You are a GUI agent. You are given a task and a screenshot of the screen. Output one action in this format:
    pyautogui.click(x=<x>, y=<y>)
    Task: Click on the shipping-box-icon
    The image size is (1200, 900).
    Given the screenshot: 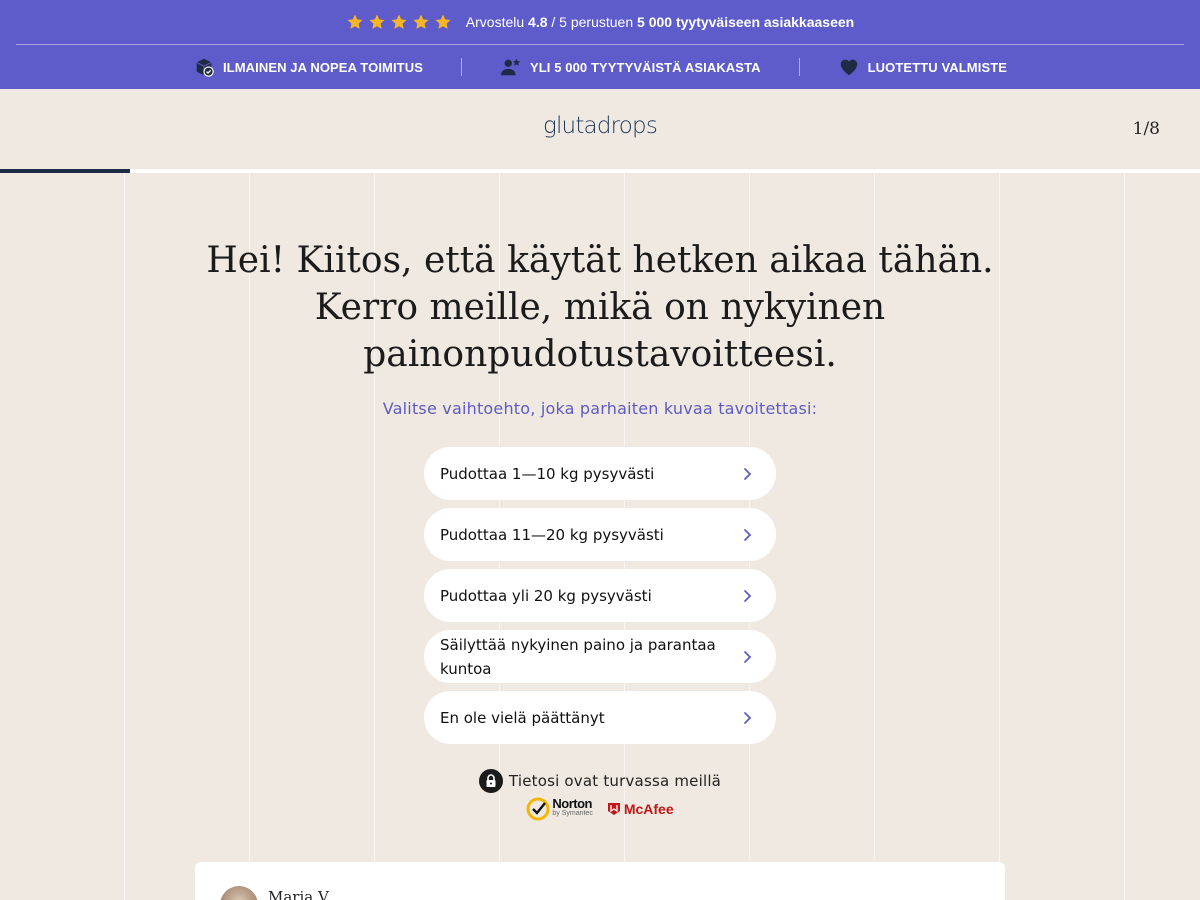 What is the action you would take?
    pyautogui.click(x=205, y=67)
    